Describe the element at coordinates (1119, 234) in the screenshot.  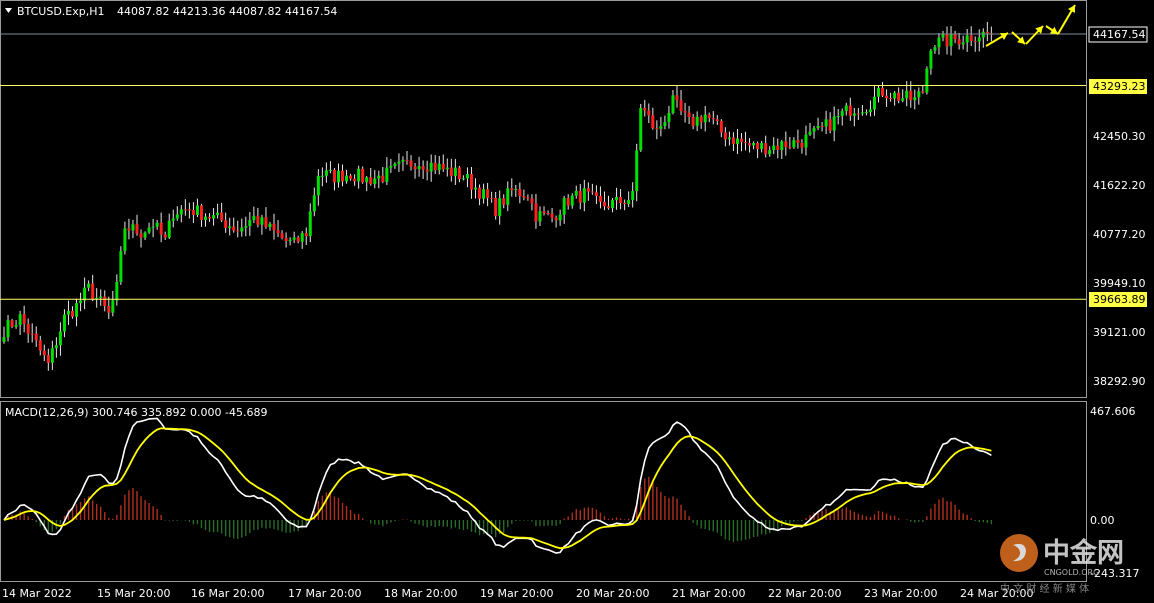
I see `price-tick: 40777.20` at that location.